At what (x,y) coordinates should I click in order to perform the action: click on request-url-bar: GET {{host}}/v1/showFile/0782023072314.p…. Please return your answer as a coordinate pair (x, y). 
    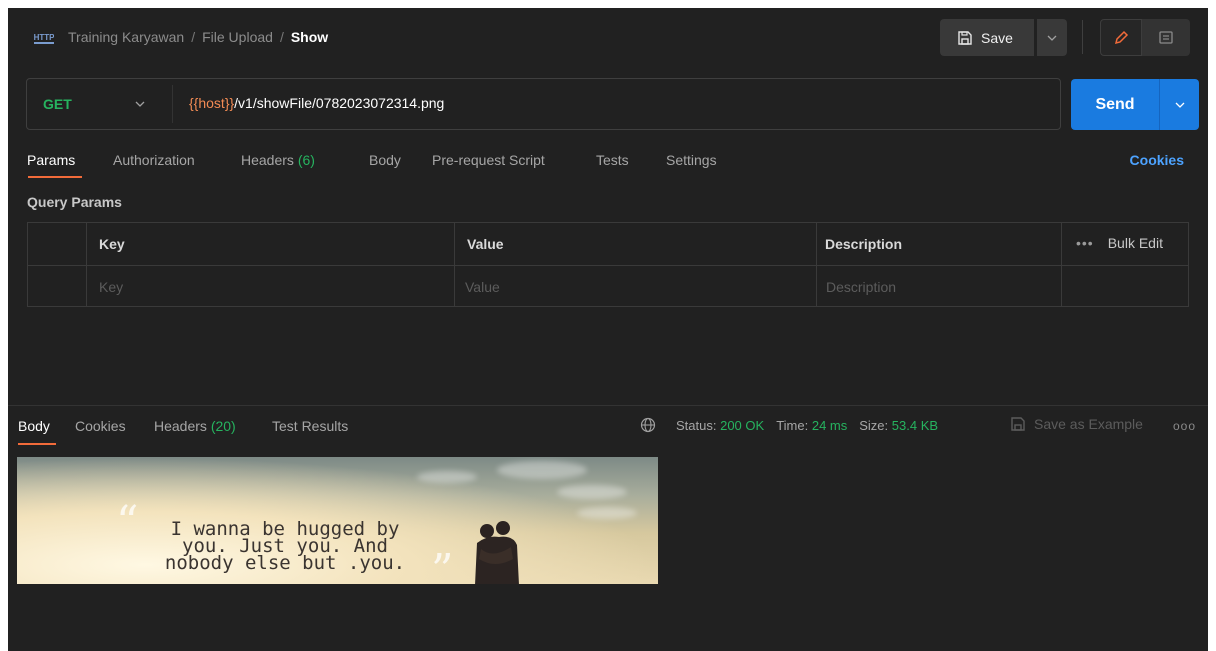
    Looking at the image, I should click on (543, 104).